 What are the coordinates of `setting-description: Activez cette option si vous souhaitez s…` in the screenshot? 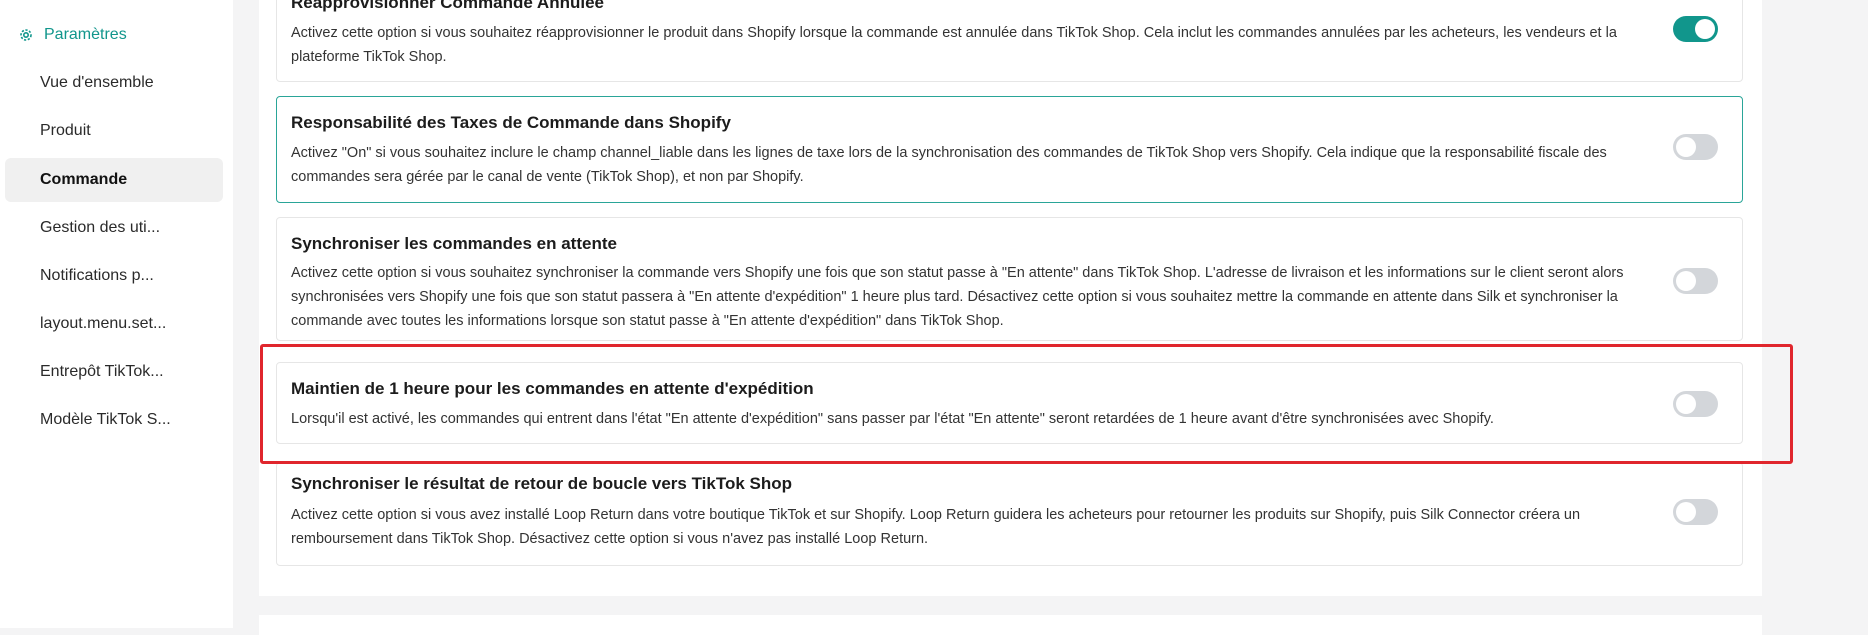 It's located at (957, 297).